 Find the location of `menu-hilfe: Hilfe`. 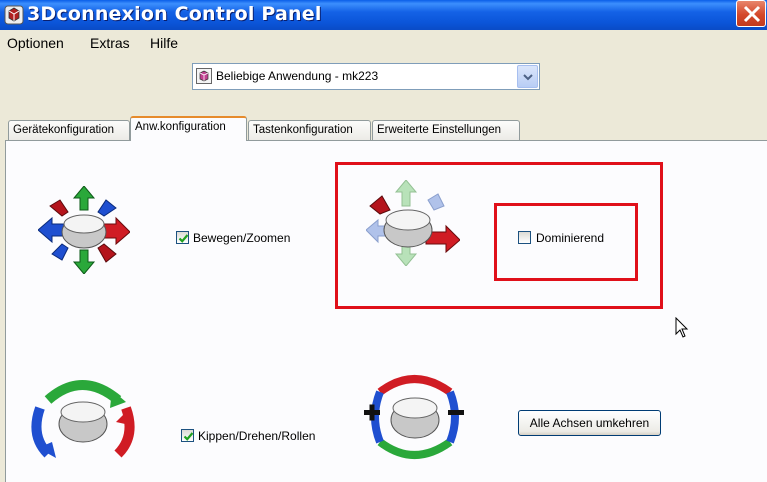

menu-hilfe: Hilfe is located at coordinates (164, 43).